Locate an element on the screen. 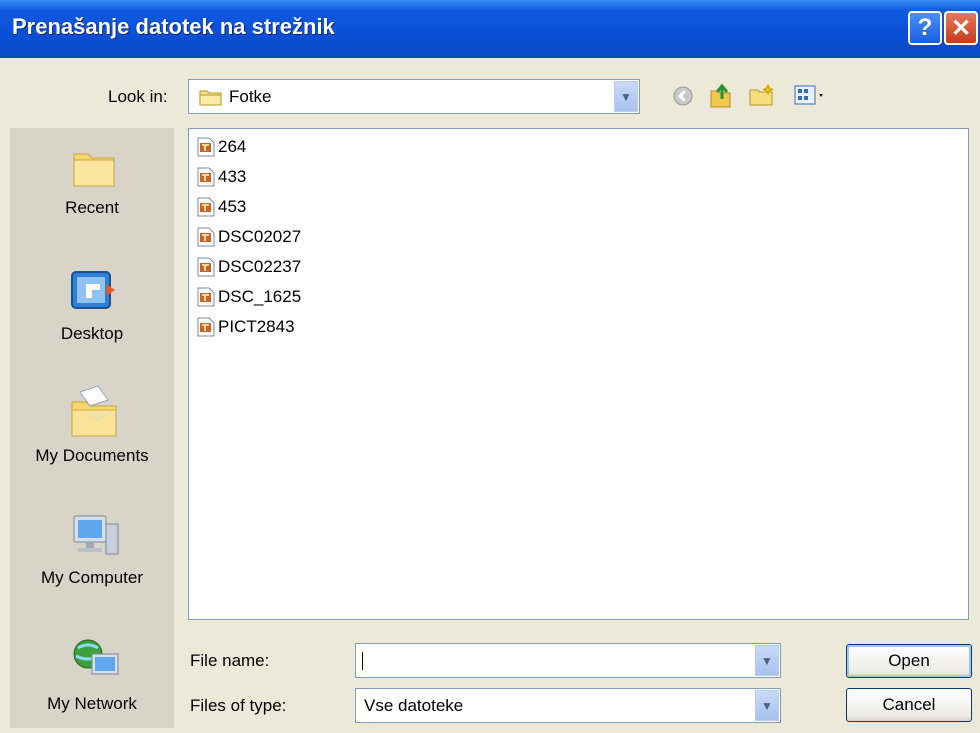 The height and width of the screenshot is (733, 980). views-menu-icon is located at coordinates (811, 98).